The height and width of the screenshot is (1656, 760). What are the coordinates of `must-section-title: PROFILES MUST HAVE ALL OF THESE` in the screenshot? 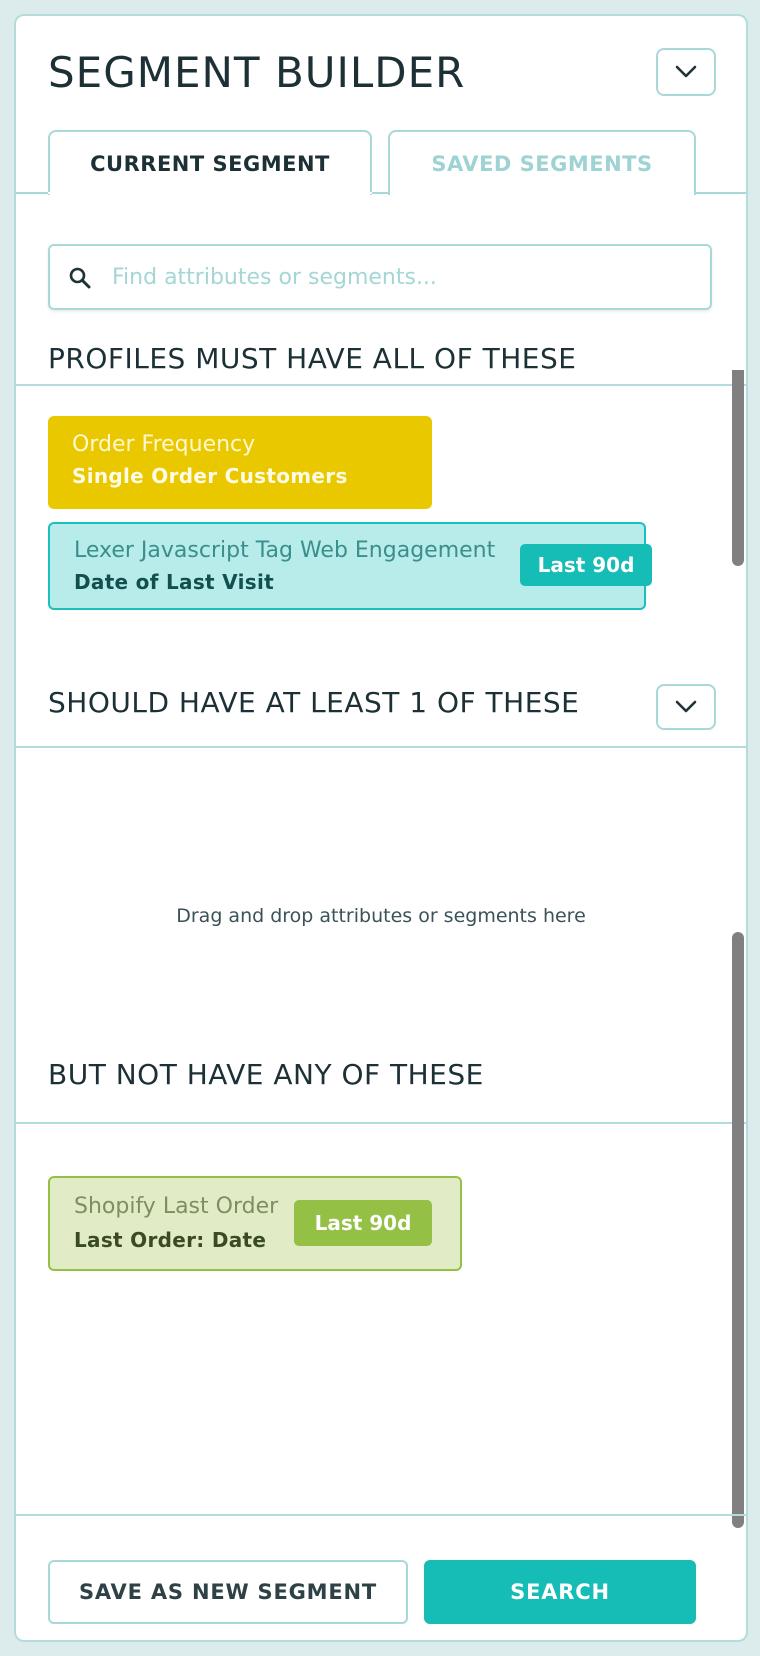 It's located at (312, 358).